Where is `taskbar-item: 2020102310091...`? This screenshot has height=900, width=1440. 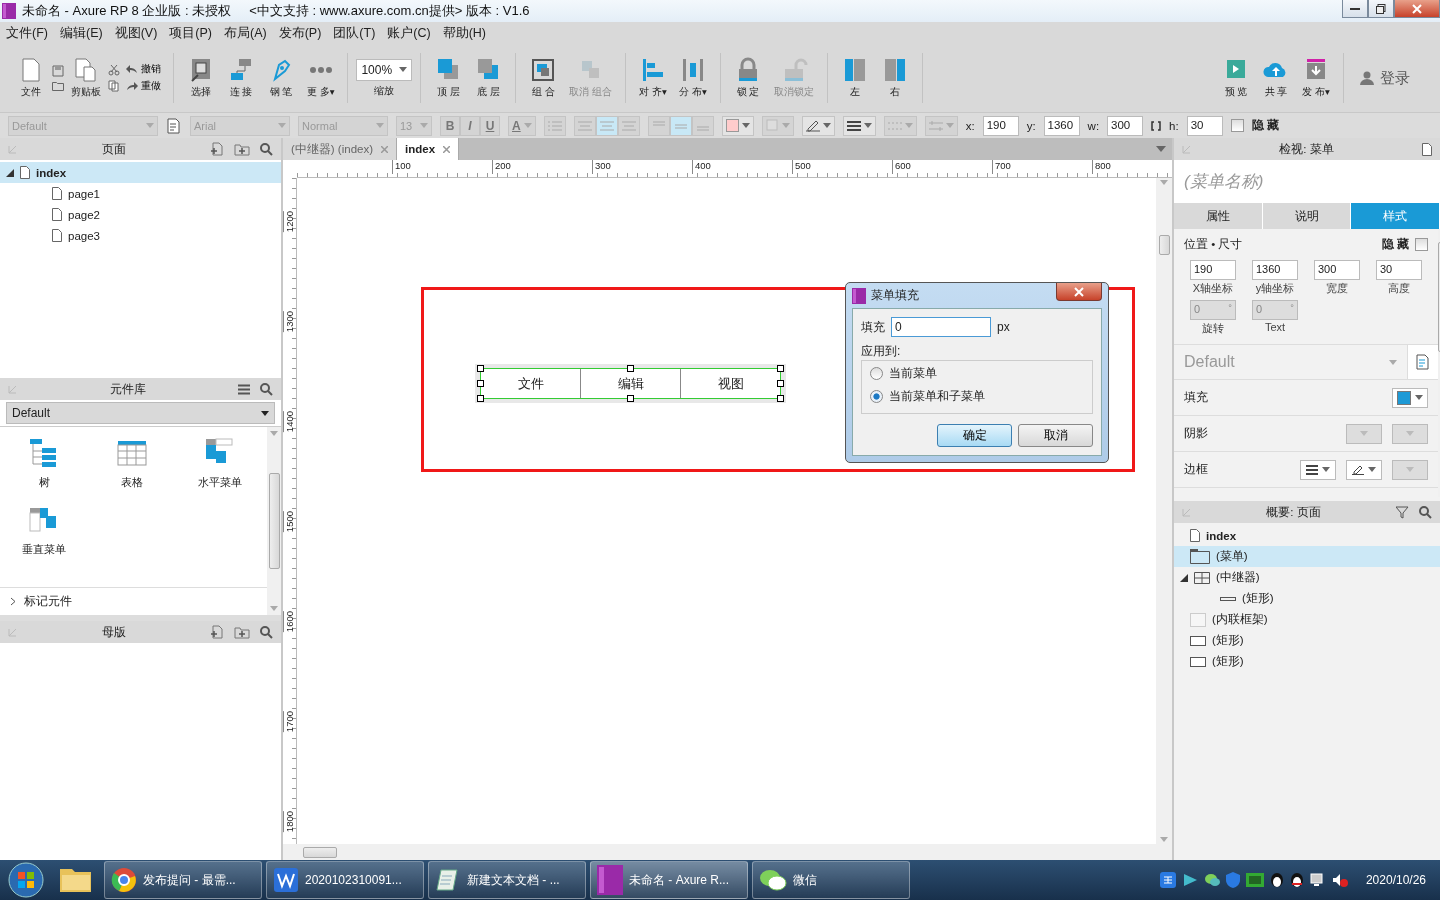
taskbar-item: 2020102310091... is located at coordinates (345, 880).